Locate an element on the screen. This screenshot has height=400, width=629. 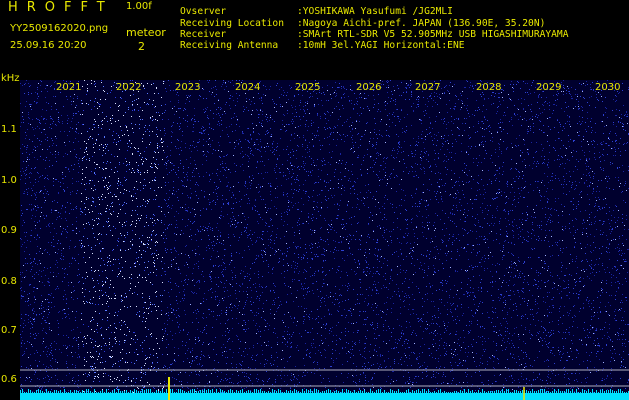
receiver-label: Receiver is located at coordinates (203, 34).